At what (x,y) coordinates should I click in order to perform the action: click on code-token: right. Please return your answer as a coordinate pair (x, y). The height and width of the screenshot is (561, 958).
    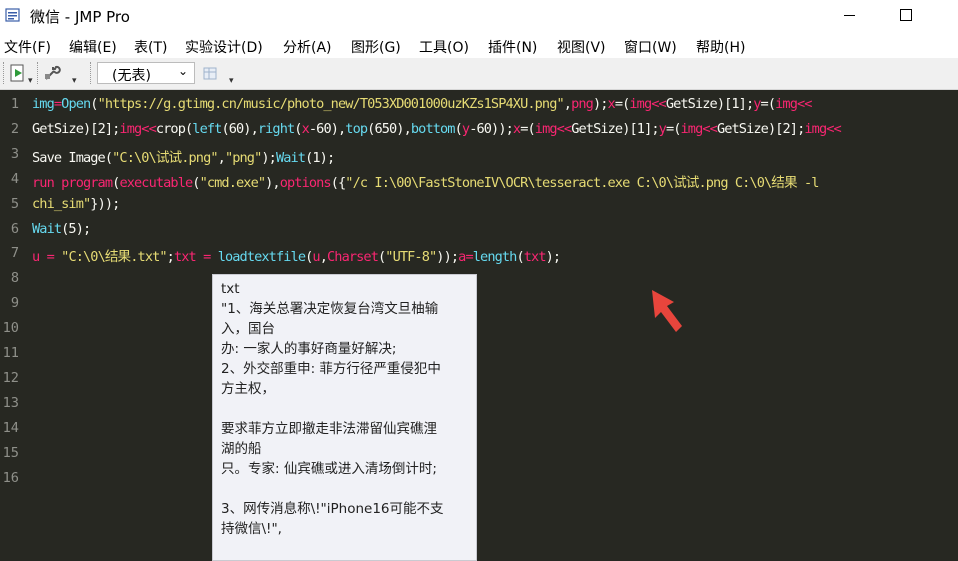
    Looking at the image, I should click on (276, 128).